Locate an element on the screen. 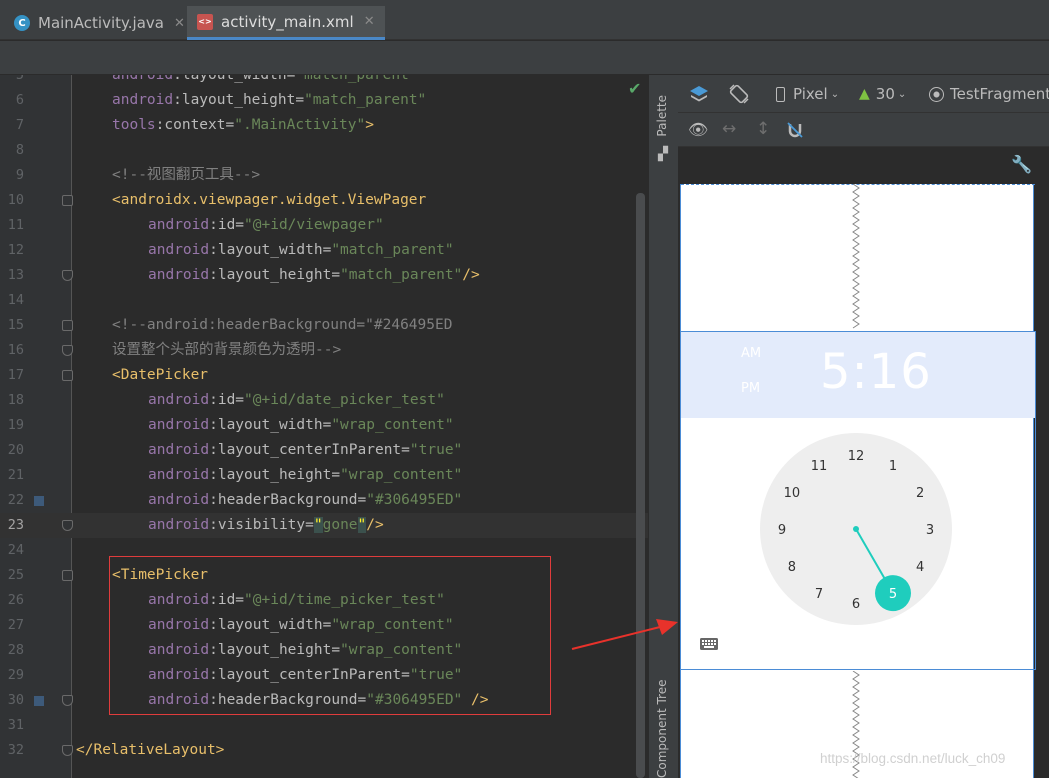  code-line: 21 android:layout_height="wrap_content" is located at coordinates (324, 475).